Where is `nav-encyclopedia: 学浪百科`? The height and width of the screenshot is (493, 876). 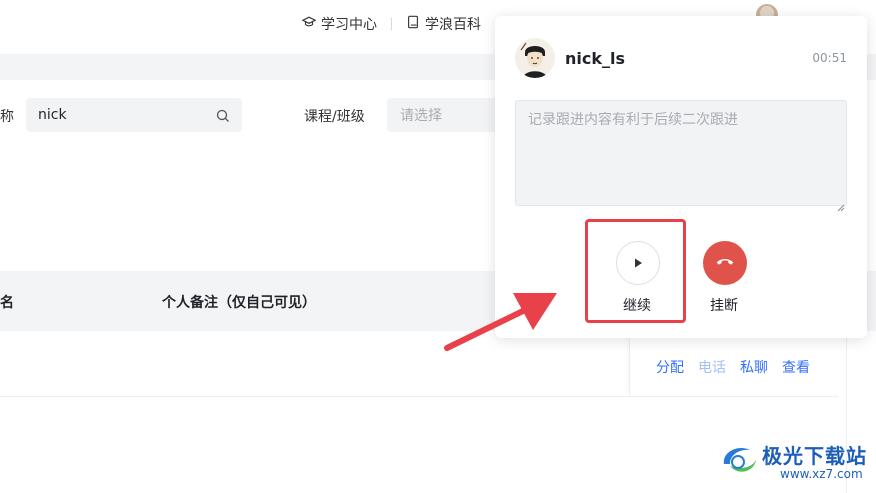
nav-encyclopedia: 学浪百科 is located at coordinates (443, 24).